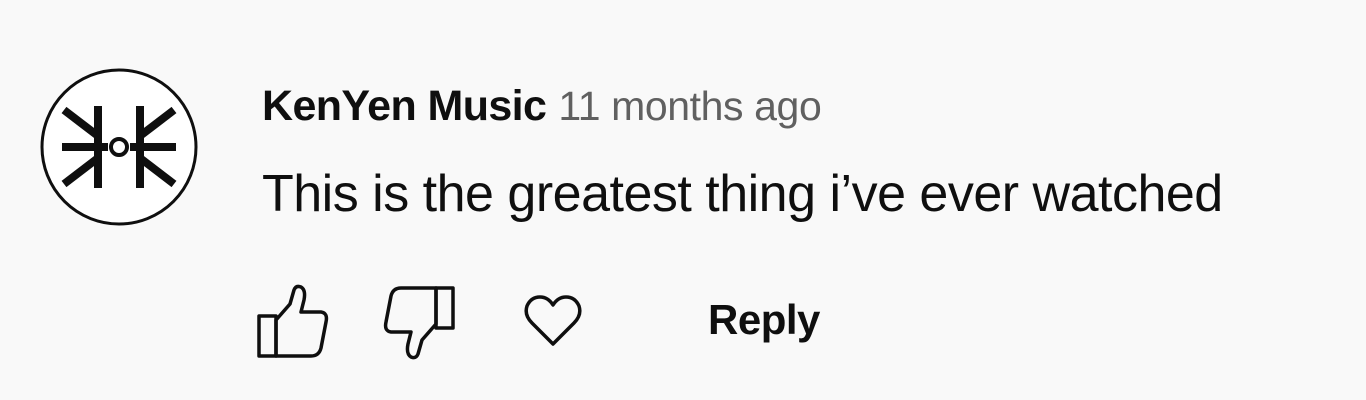  I want to click on heart-icon, so click(553, 320).